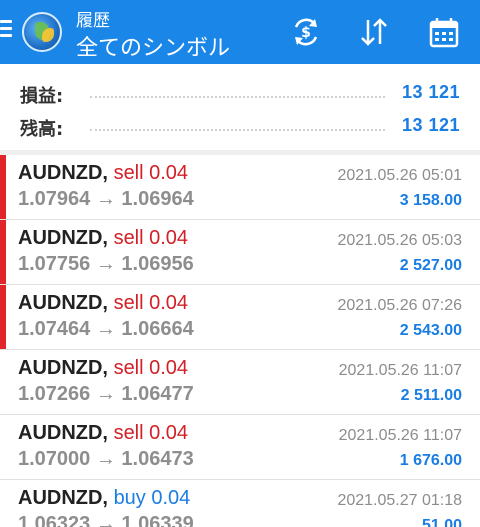 The width and height of the screenshot is (480, 527). I want to click on currency-exchange-icon: $, so click(306, 32).